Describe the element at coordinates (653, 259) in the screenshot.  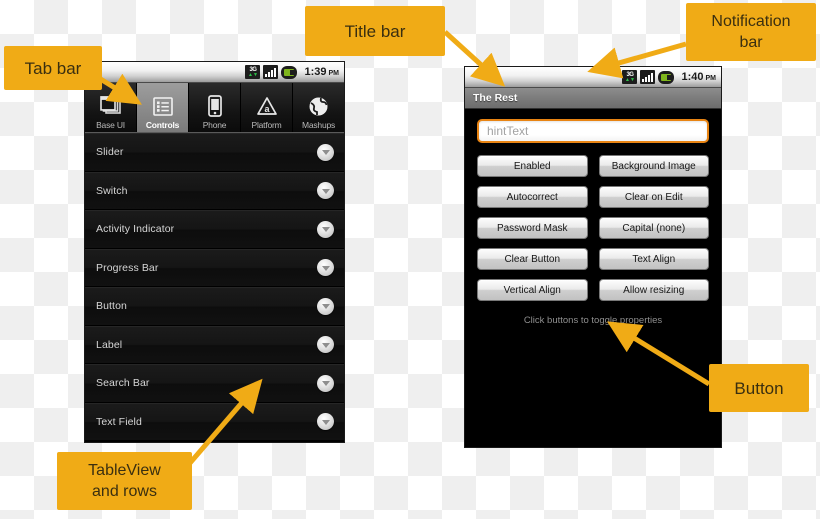
I see `text-align-button: Text Align` at that location.